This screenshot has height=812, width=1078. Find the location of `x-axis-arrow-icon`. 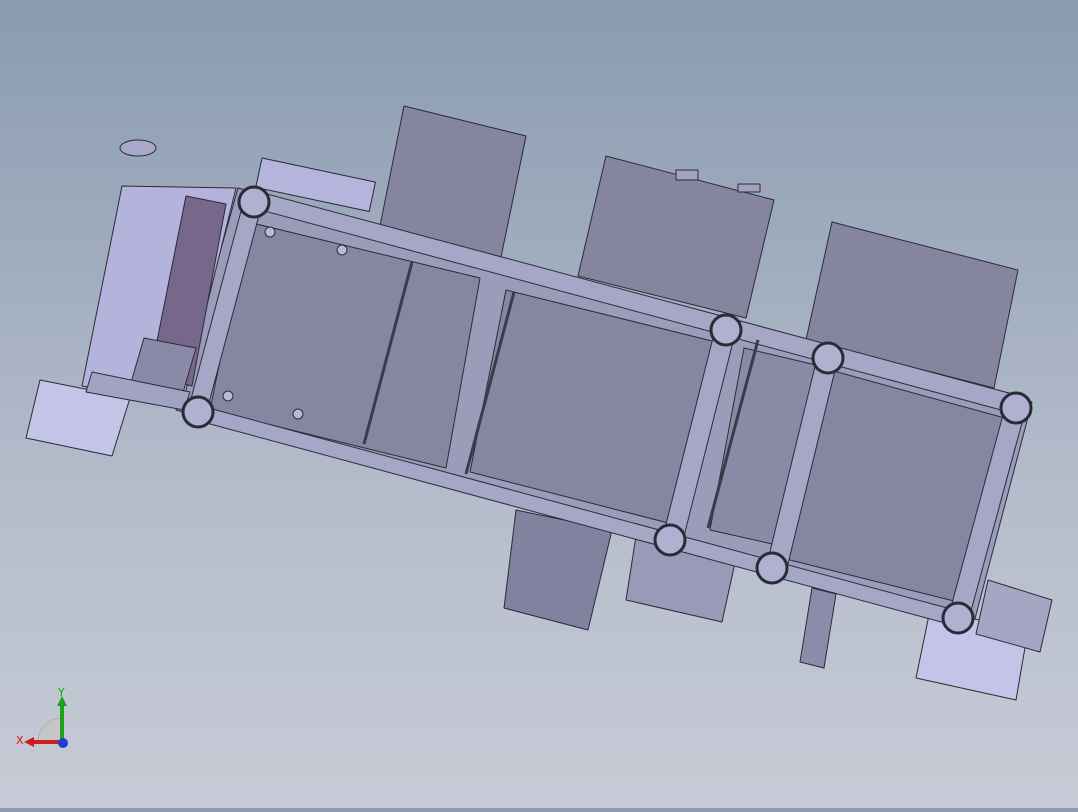

x-axis-arrow-icon is located at coordinates (29, 742).